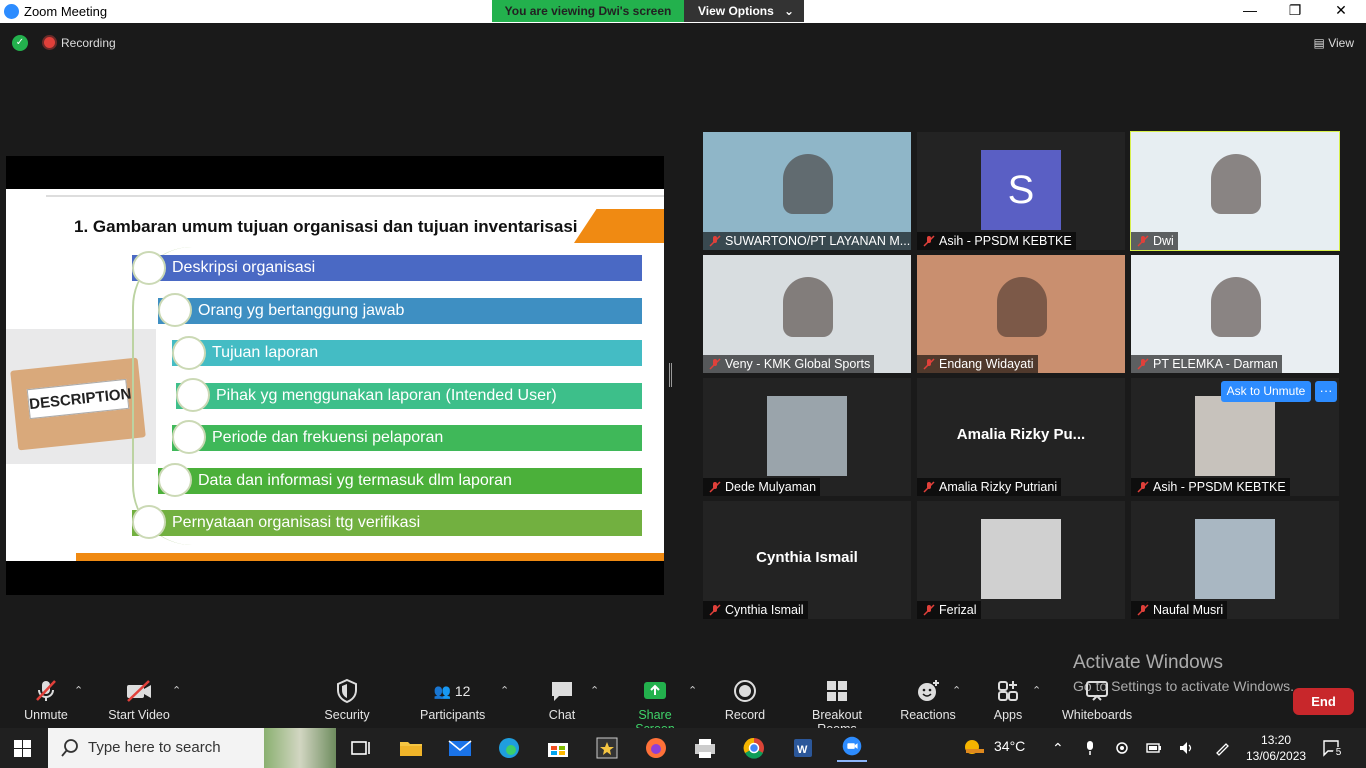  What do you see at coordinates (411, 748) in the screenshot?
I see `file-explorer-icon` at bounding box center [411, 748].